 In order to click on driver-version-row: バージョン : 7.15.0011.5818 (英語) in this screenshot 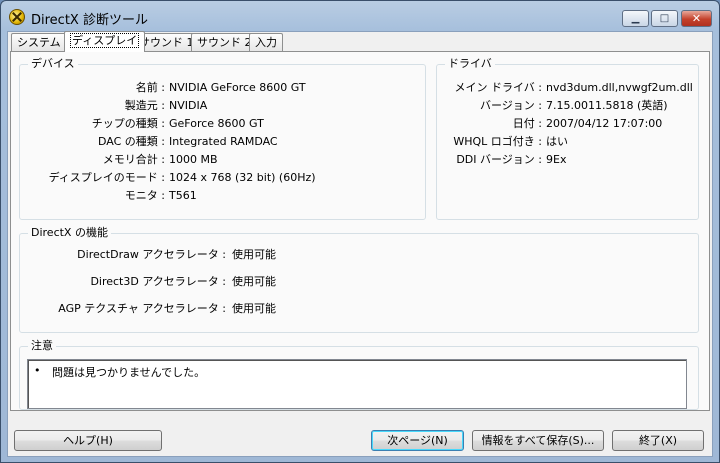, I will do `click(568, 106)`.